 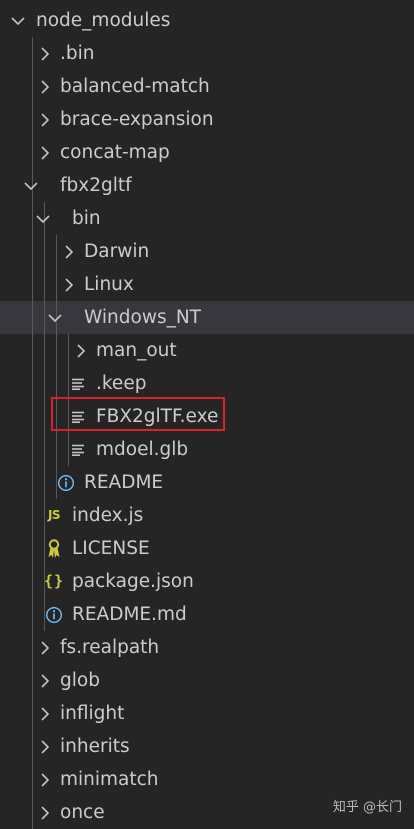 What do you see at coordinates (137, 119) in the screenshot?
I see `folder-label: brace-expansion` at bounding box center [137, 119].